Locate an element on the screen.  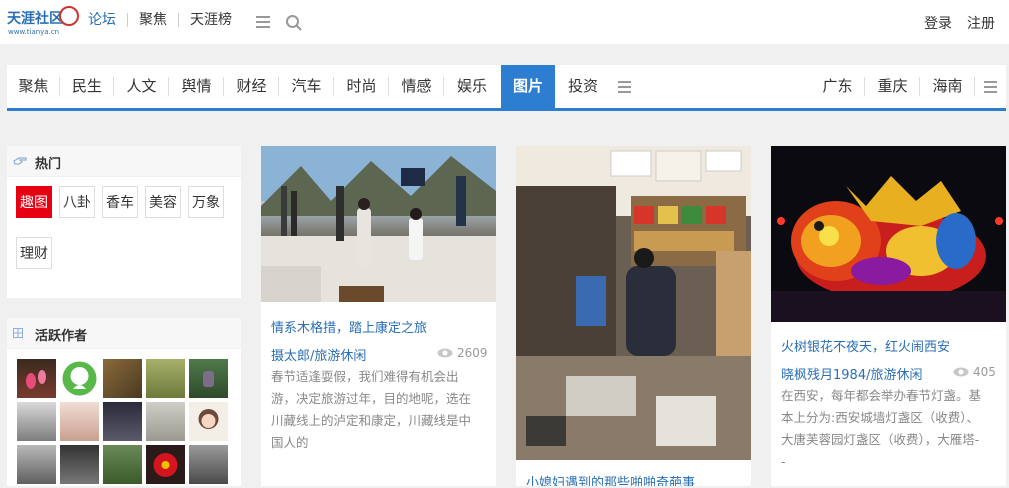
authors-title: 活跃作者 is located at coordinates (61, 336).